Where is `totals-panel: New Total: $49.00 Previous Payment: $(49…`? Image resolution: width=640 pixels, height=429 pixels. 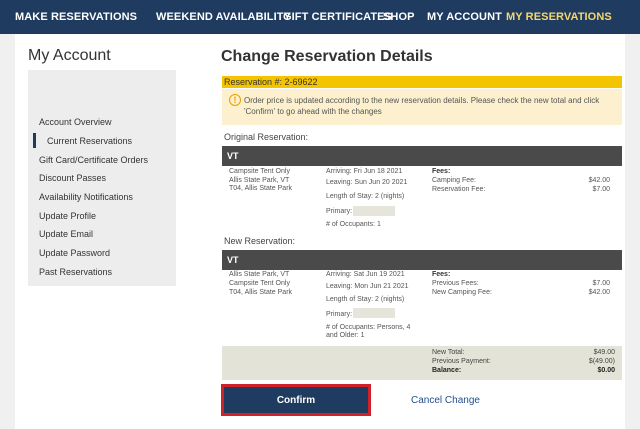 totals-panel: New Total: $49.00 Previous Payment: $(49… is located at coordinates (527, 363).